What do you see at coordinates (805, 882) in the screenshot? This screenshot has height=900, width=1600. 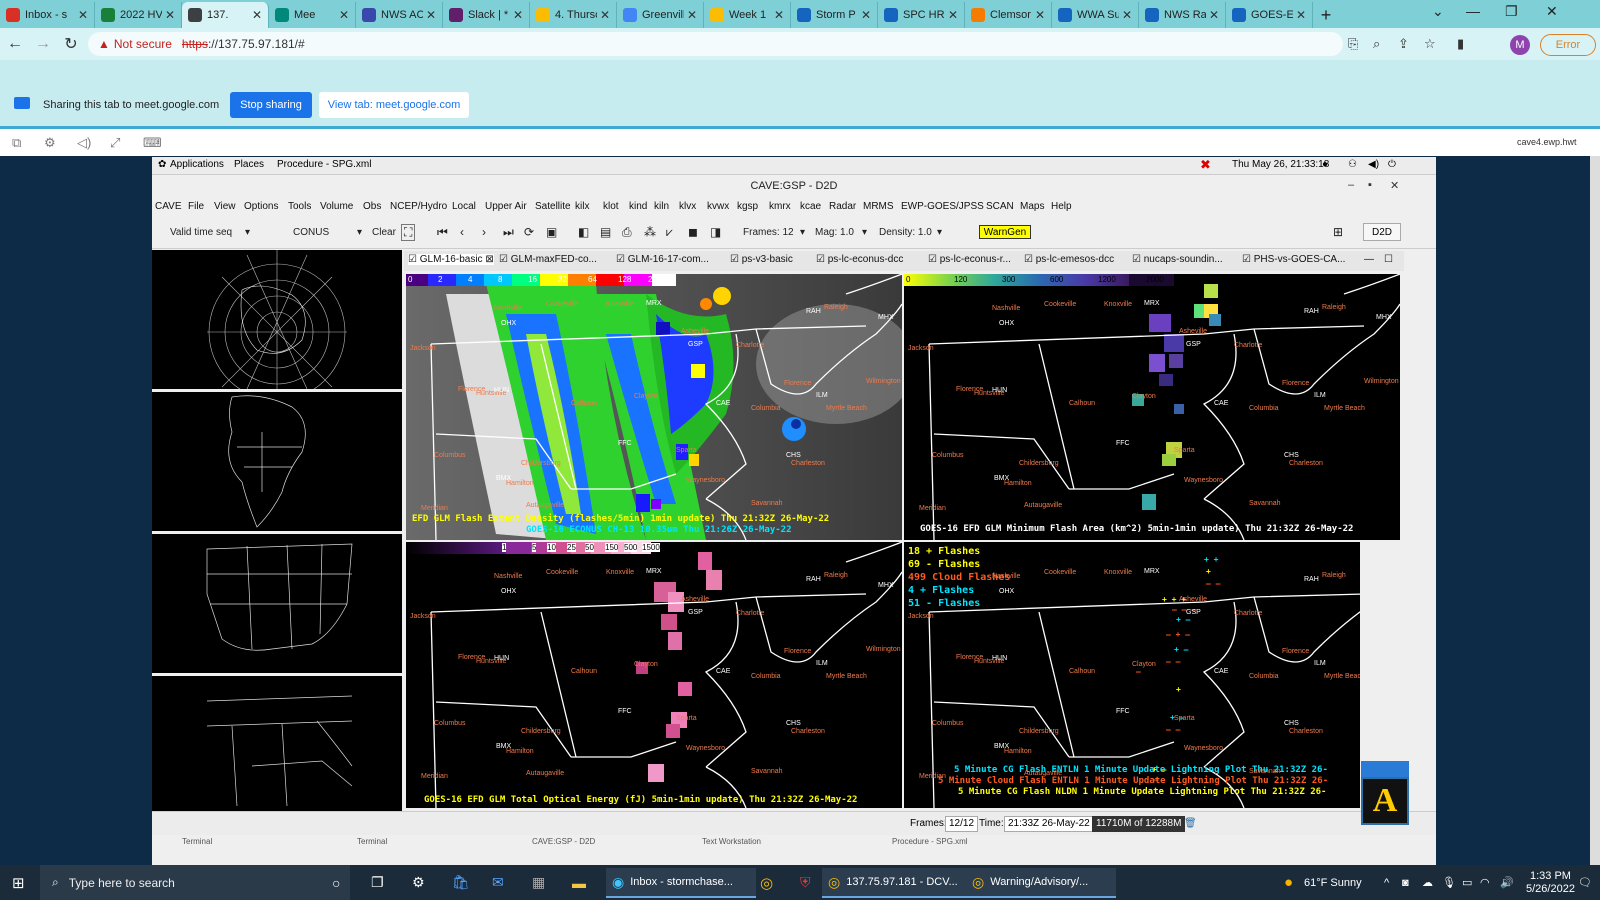 I see `security-shield-icon: ⛨` at bounding box center [805, 882].